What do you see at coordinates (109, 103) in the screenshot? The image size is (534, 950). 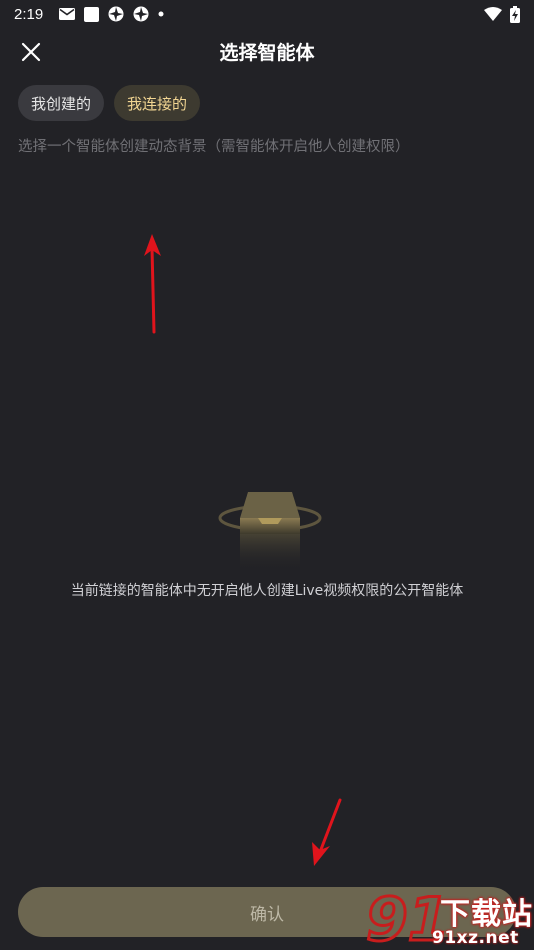 I see `tab-bar: 我创建的 我连接的` at bounding box center [109, 103].